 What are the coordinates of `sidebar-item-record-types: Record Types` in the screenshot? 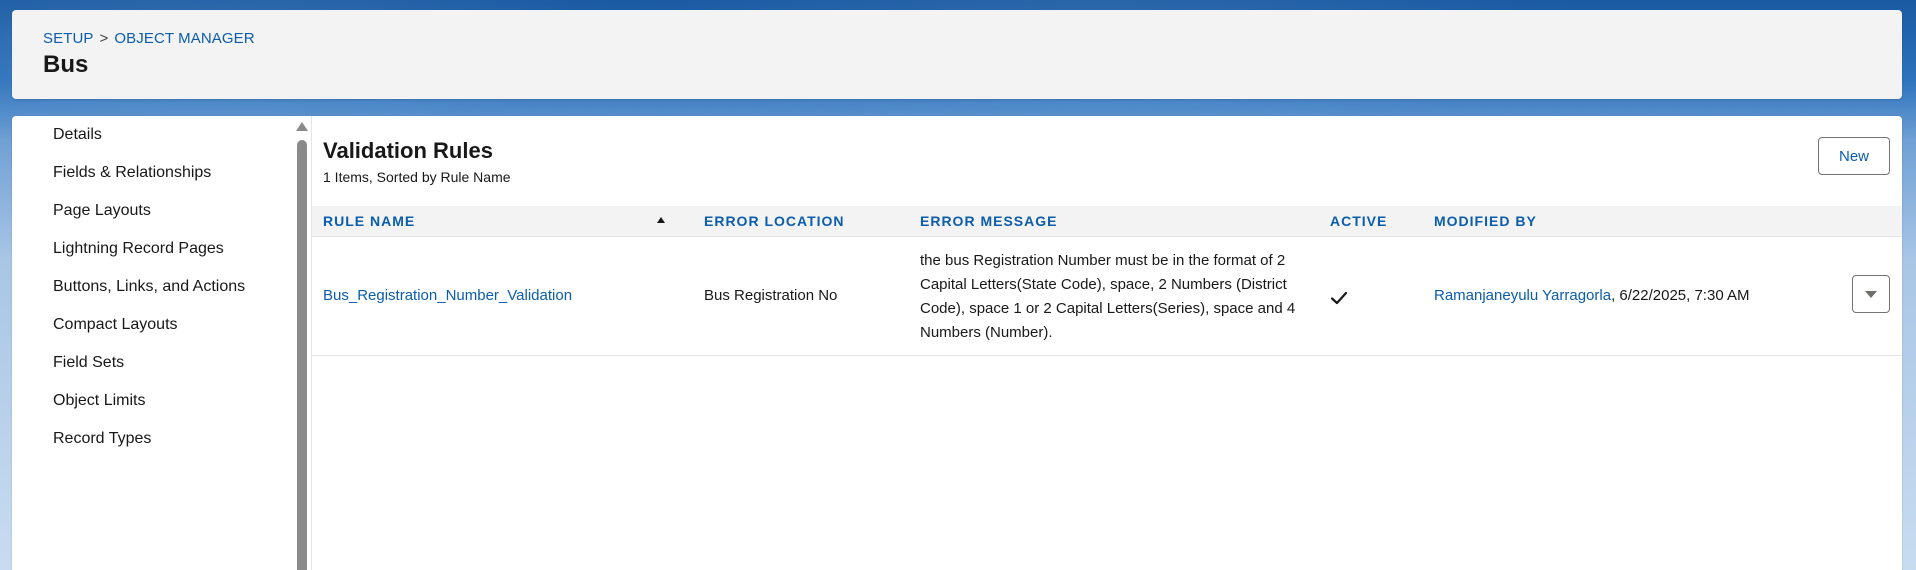 It's located at (102, 439).